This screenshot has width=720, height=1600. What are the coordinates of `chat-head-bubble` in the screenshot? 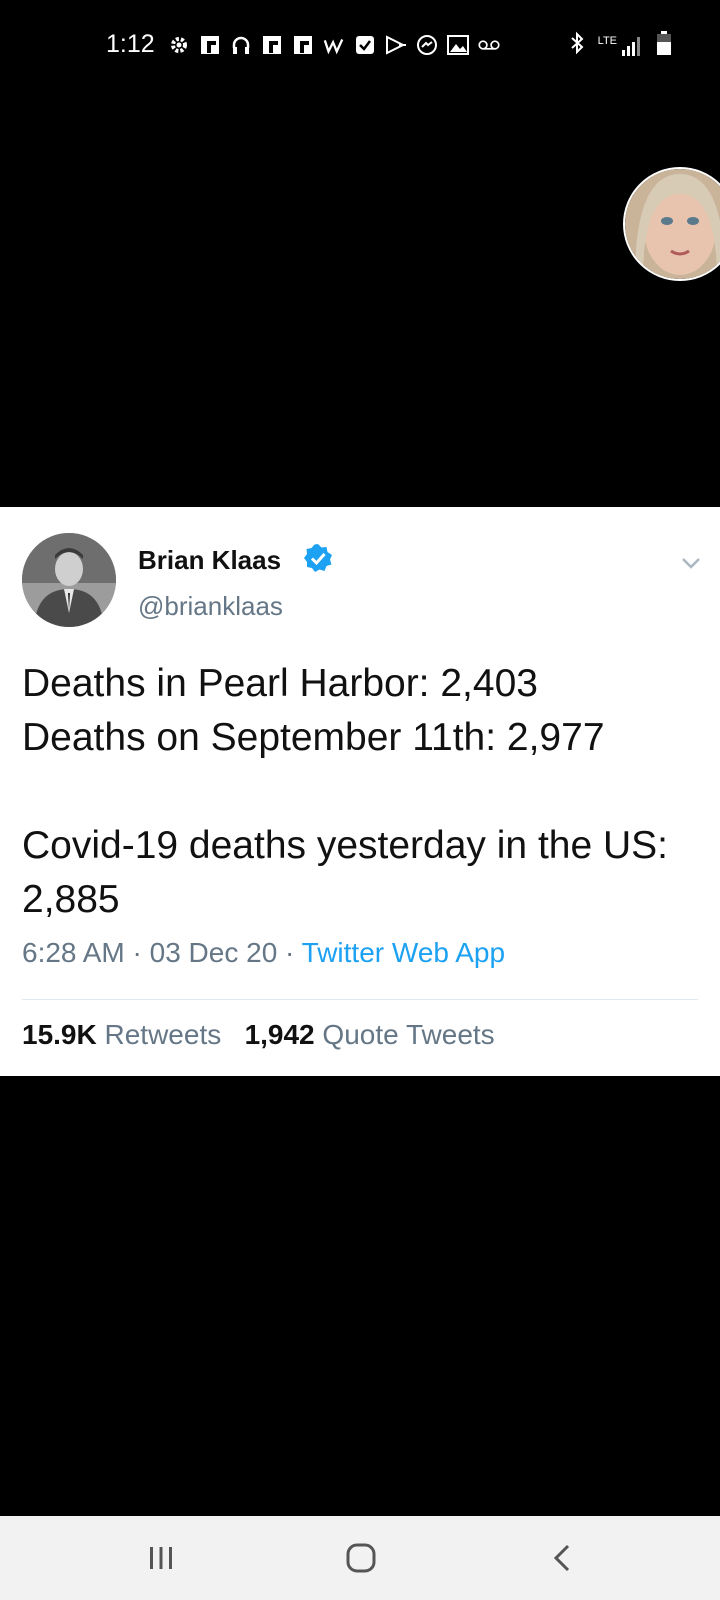 It's located at (671, 224).